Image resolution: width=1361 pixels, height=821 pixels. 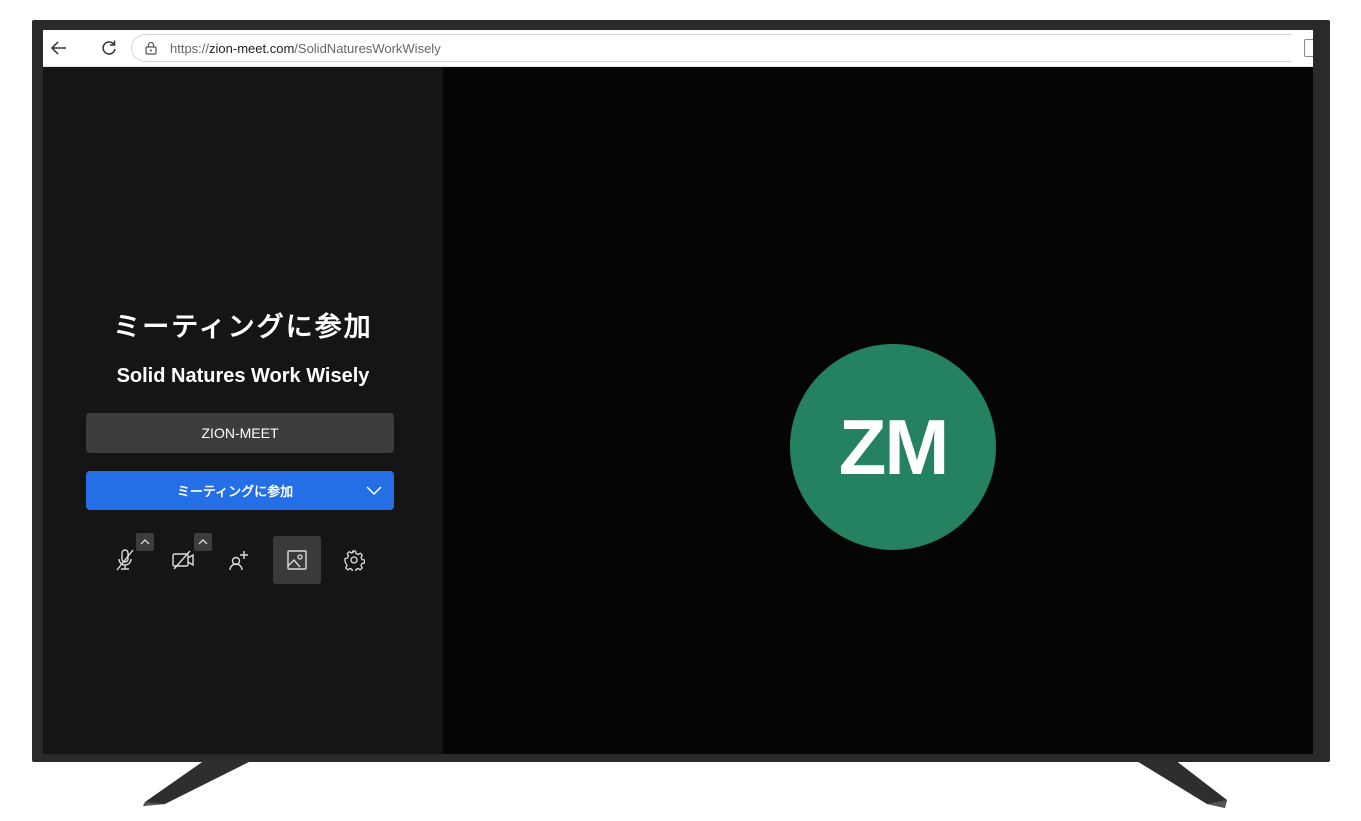 I want to click on join-meeting-button: ミーティングに参加, so click(x=240, y=490).